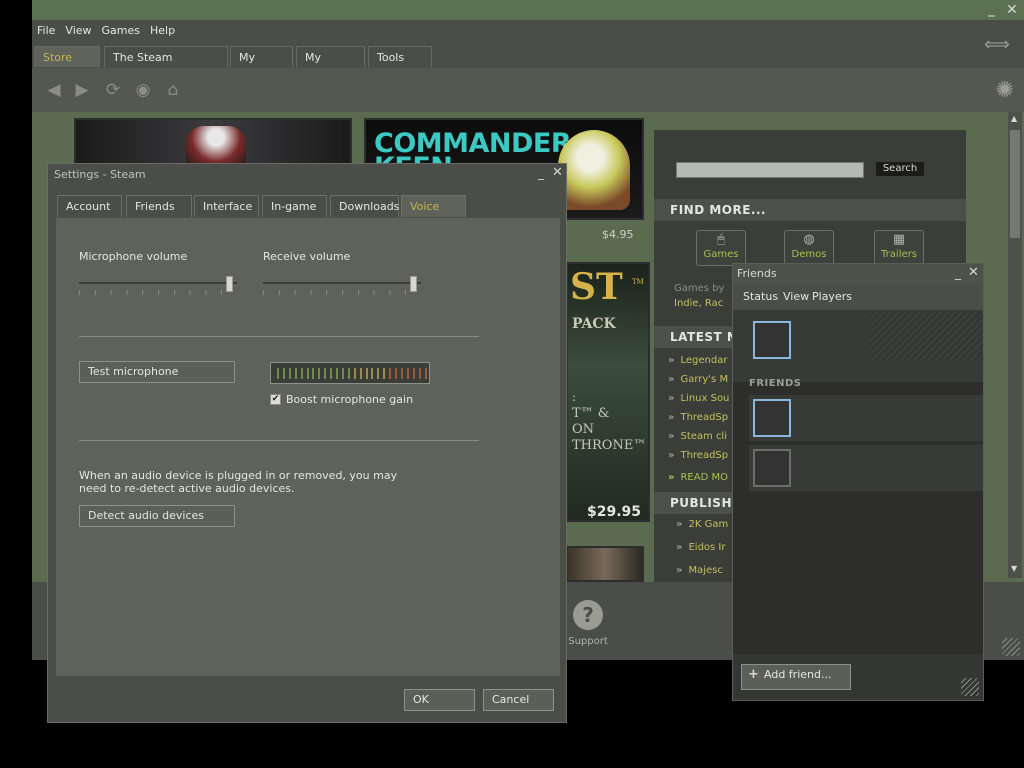  I want to click on test-microphone-button: Test microphone, so click(157, 372).